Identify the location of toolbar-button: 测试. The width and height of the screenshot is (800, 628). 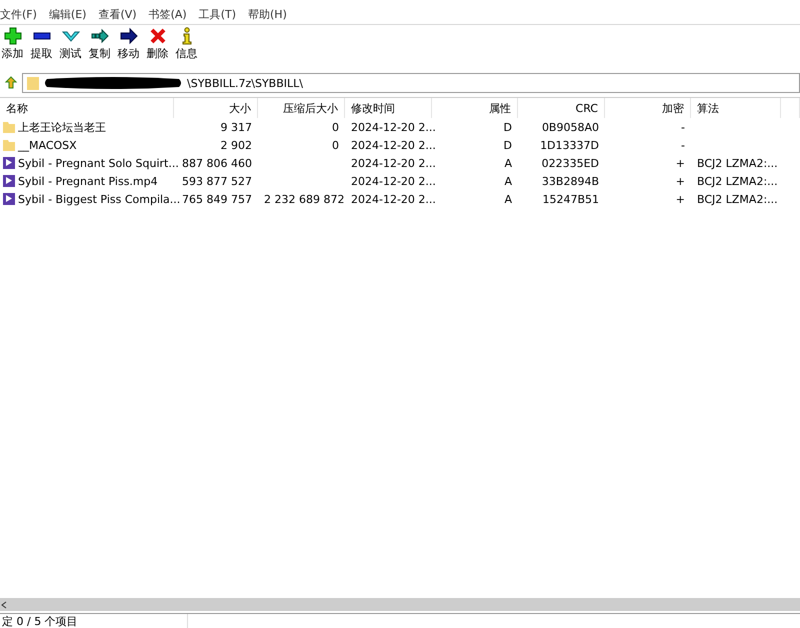
(70, 48).